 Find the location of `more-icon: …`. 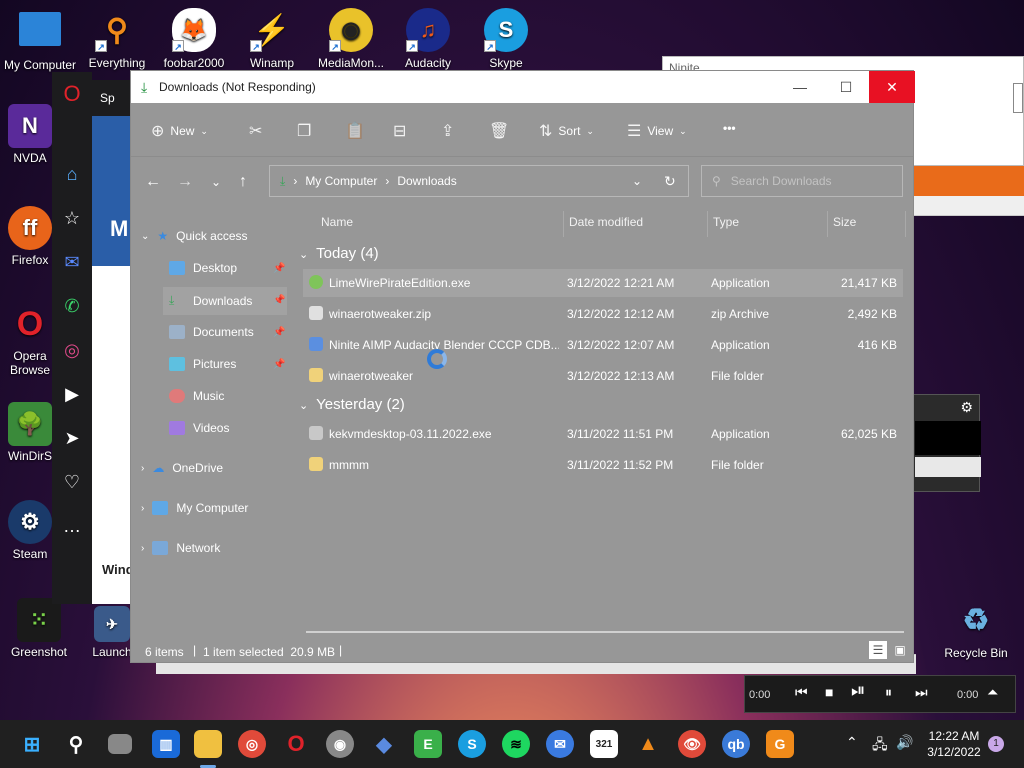

more-icon: … is located at coordinates (72, 526).